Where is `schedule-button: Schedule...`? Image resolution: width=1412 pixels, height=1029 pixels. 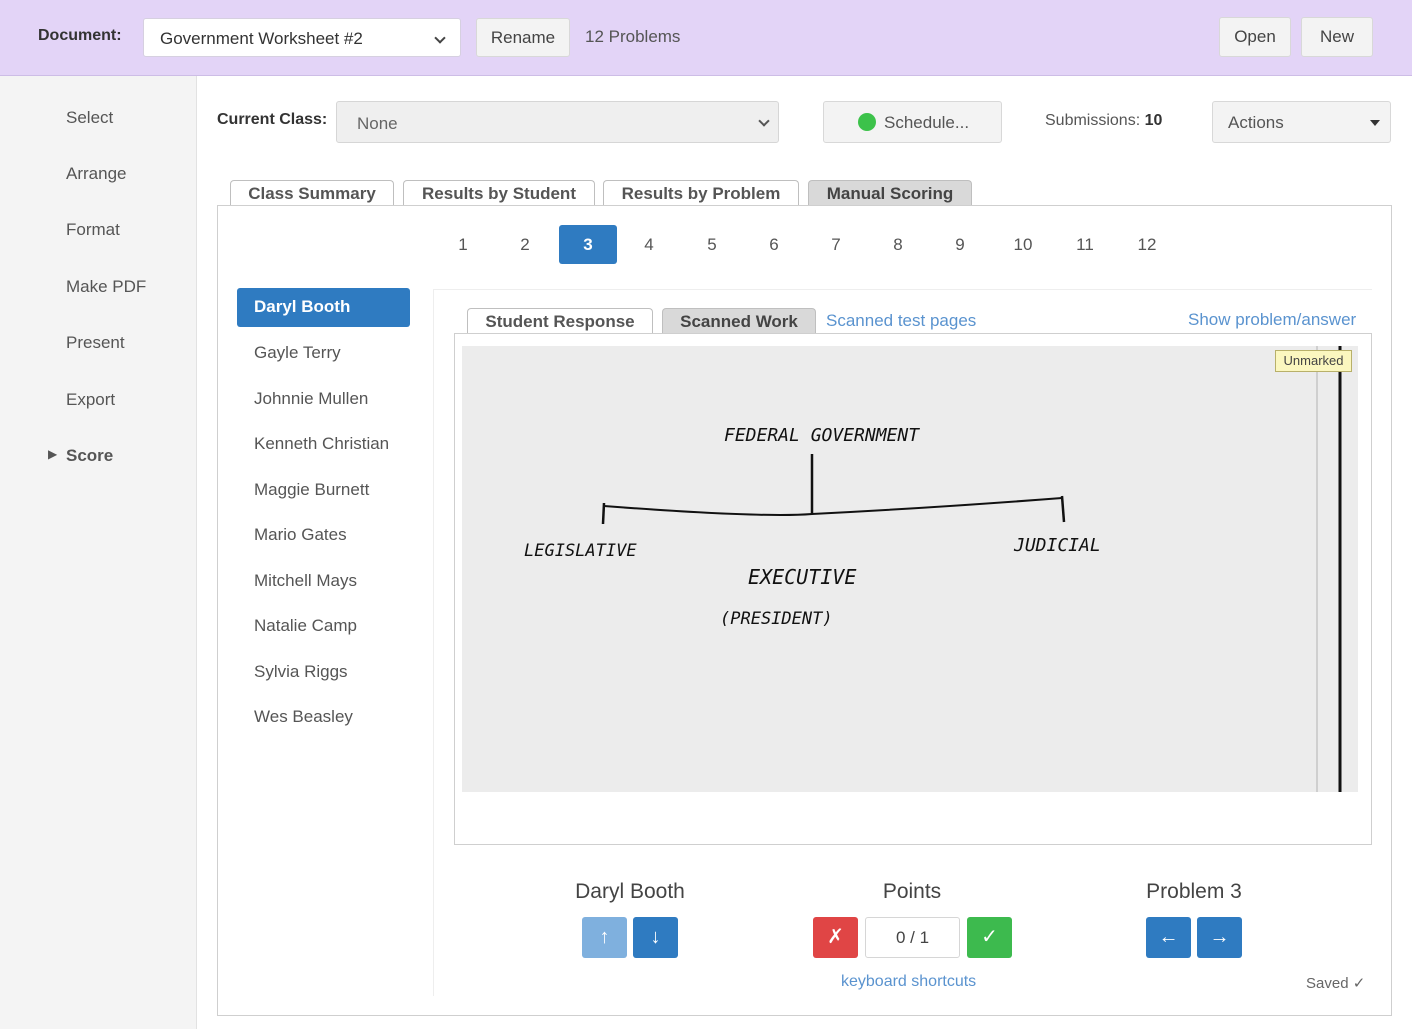 schedule-button: Schedule... is located at coordinates (912, 122).